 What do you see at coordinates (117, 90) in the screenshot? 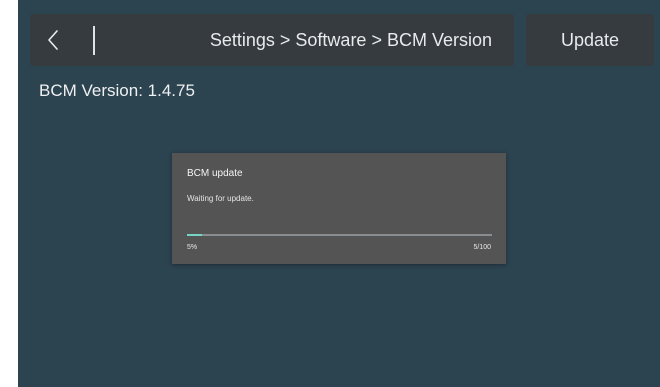
I see `bcm-version-label: BCM Version: 1.4.75` at bounding box center [117, 90].